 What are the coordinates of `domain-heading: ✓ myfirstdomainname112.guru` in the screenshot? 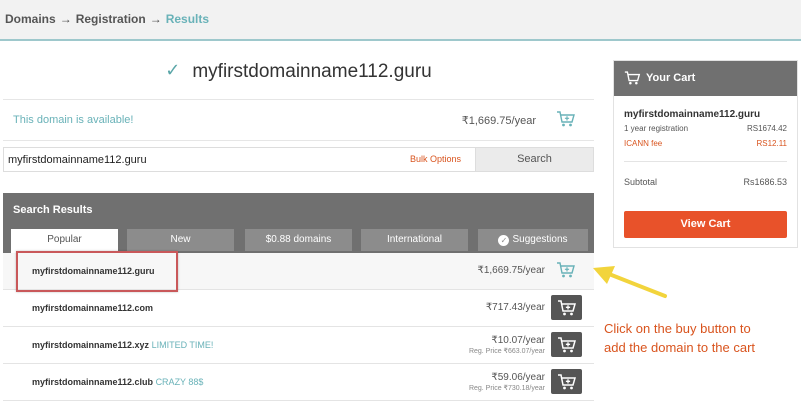 It's located at (298, 71).